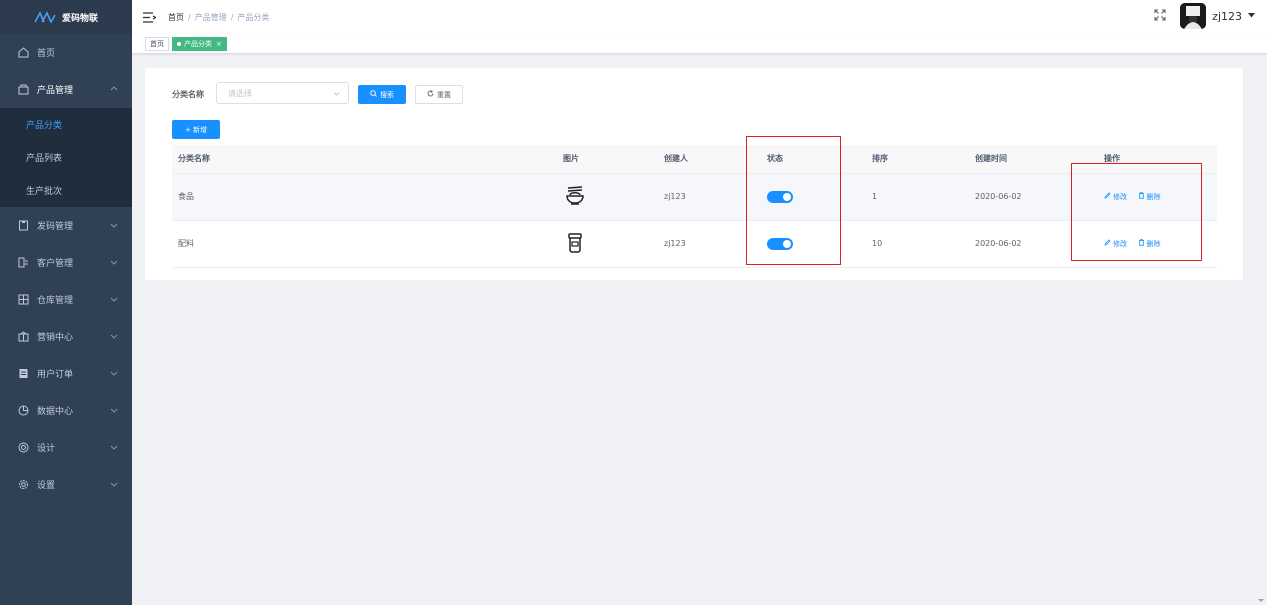 Image resolution: width=1267 pixels, height=605 pixels. Describe the element at coordinates (430, 94) in the screenshot. I see `refresh-icon` at that location.